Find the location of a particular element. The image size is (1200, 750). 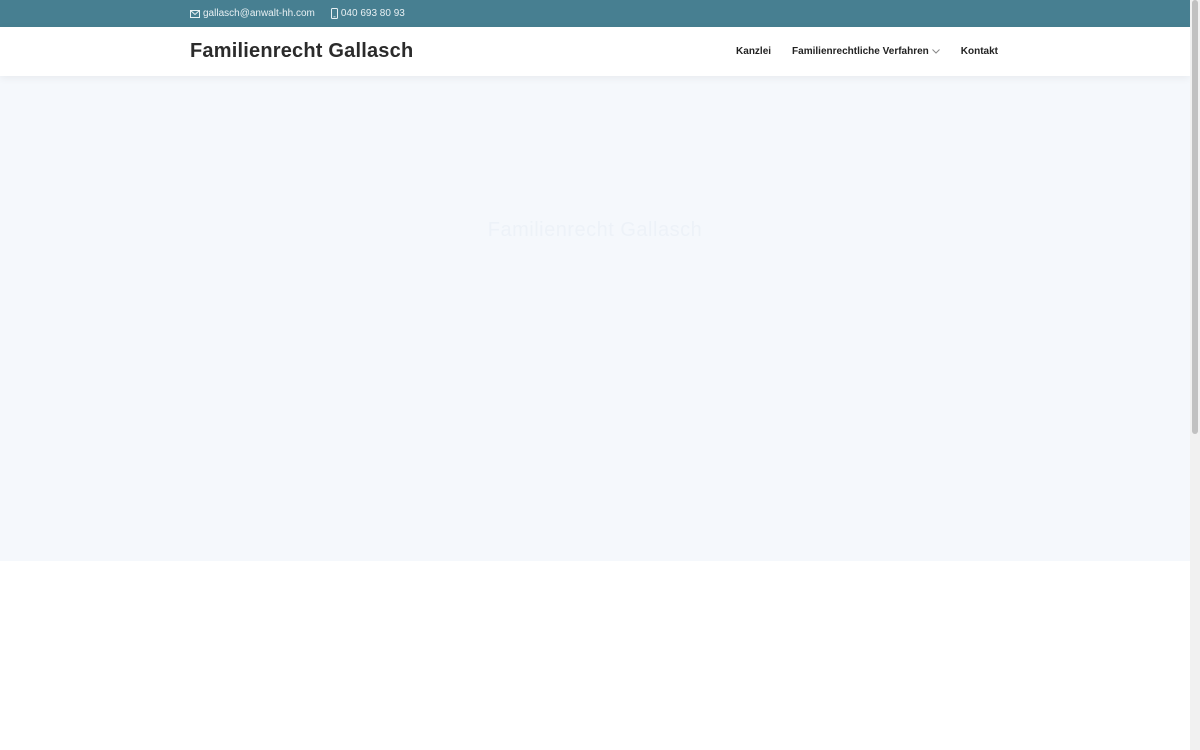

mobile-phone-icon is located at coordinates (334, 13).